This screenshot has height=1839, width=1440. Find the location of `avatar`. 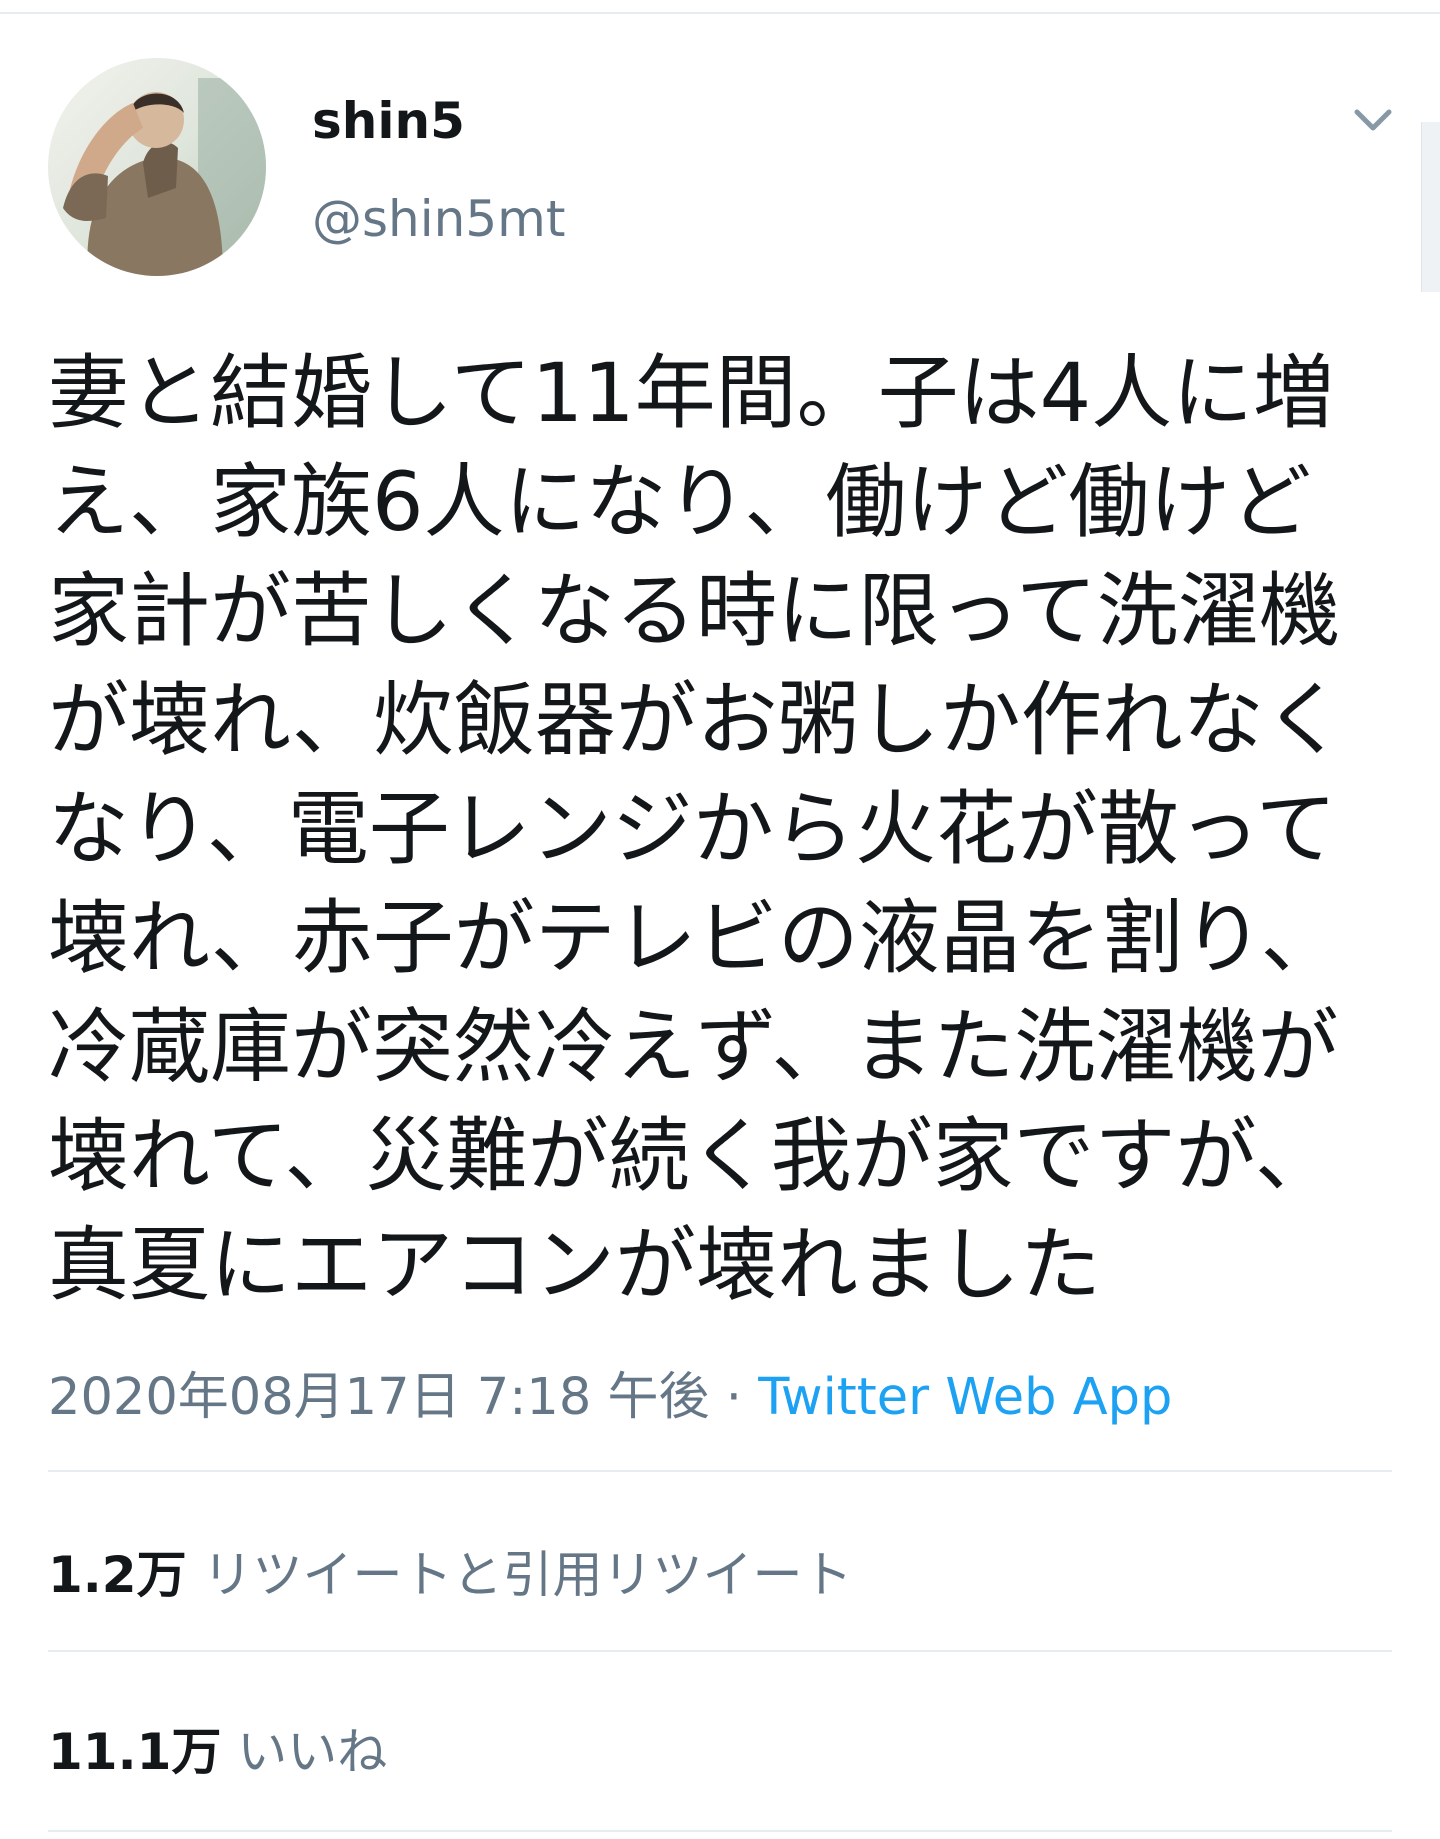

avatar is located at coordinates (157, 167).